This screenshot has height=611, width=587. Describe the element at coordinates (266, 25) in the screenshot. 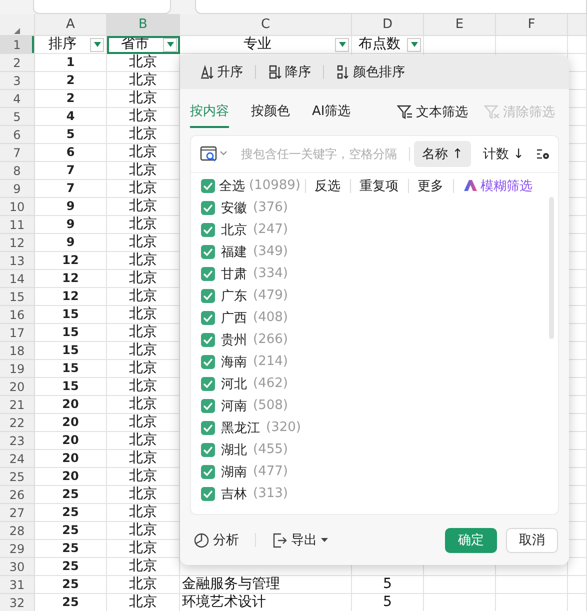

I see `column-header: C` at that location.